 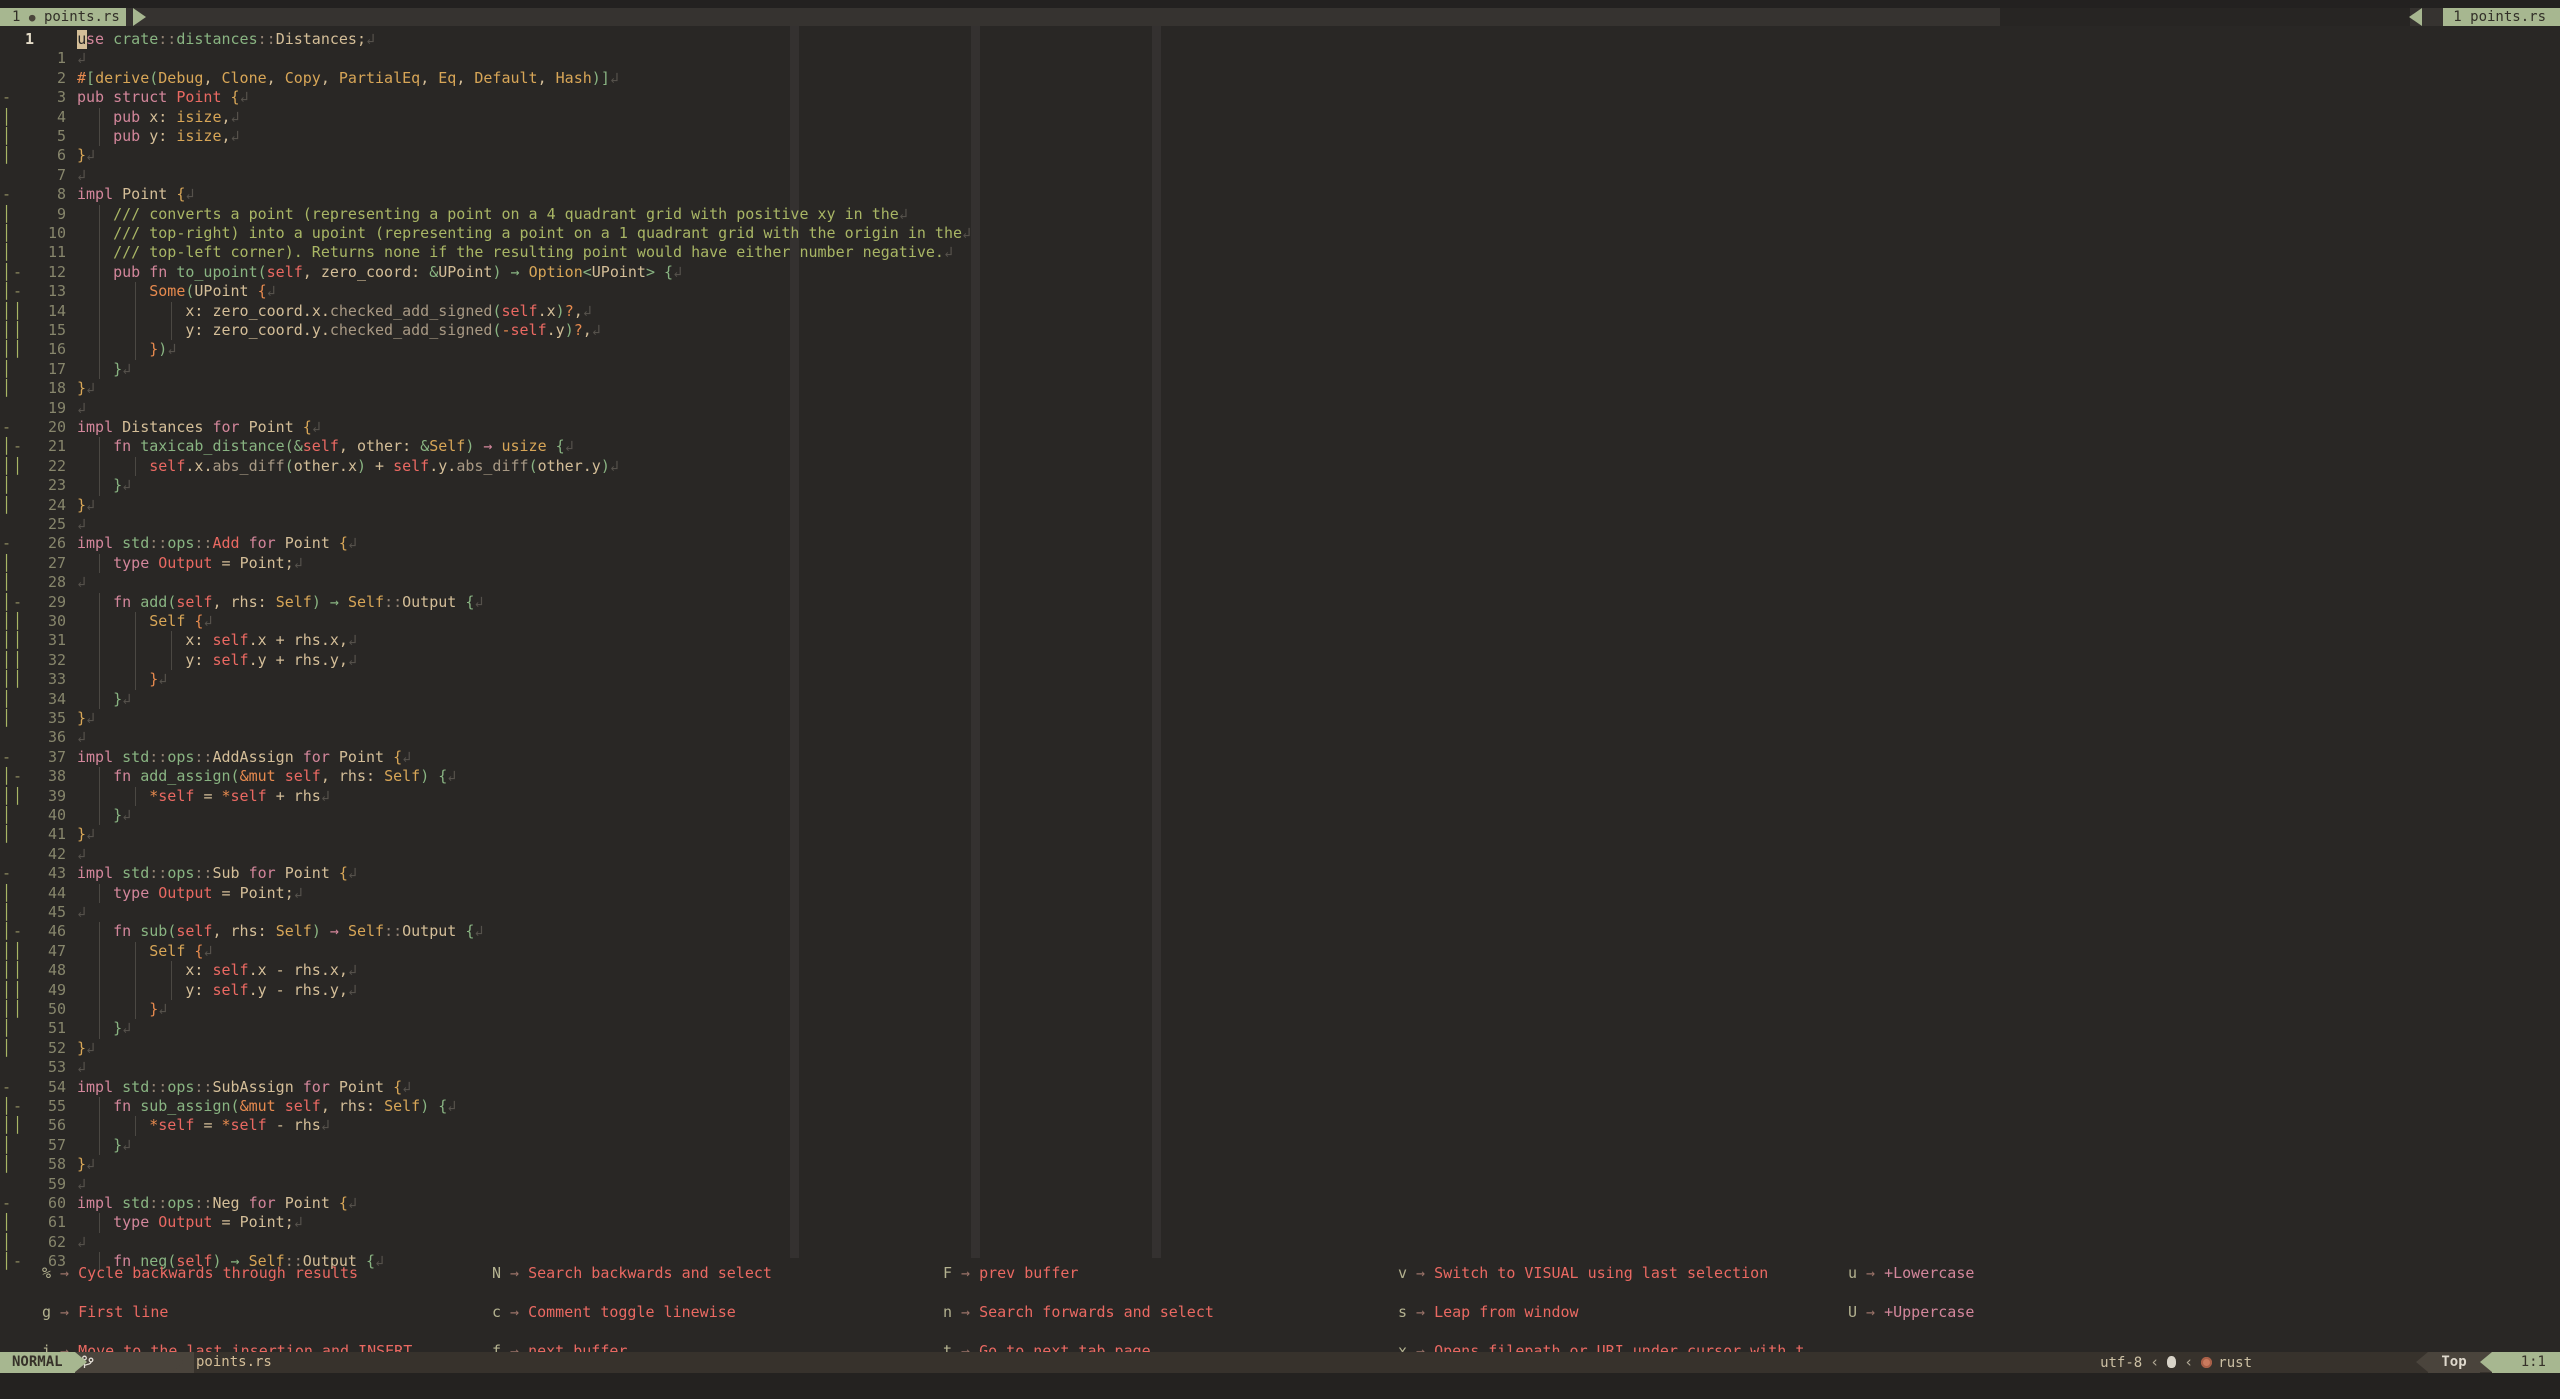 What do you see at coordinates (1280, 350) in the screenshot?
I see `code-line: ││ 16 })↲` at bounding box center [1280, 350].